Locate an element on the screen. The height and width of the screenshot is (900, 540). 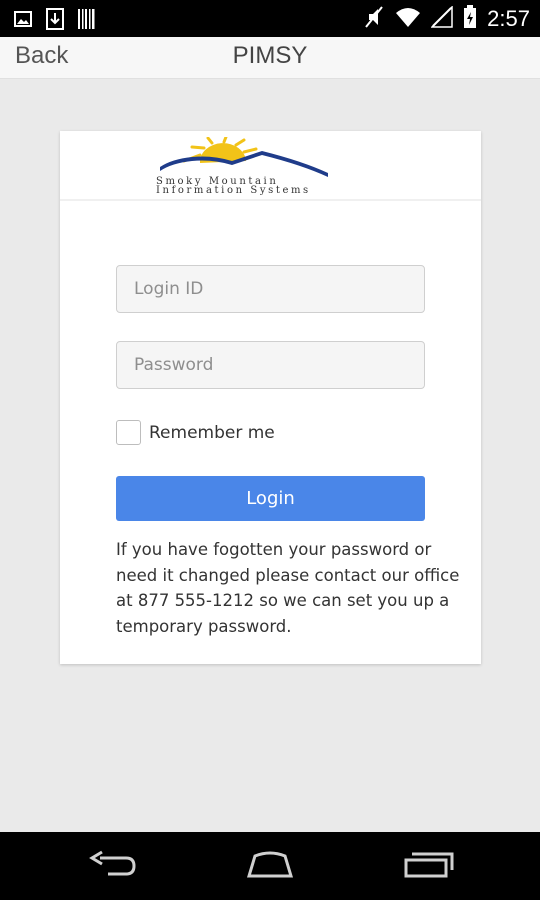
back-icon is located at coordinates (113, 867).